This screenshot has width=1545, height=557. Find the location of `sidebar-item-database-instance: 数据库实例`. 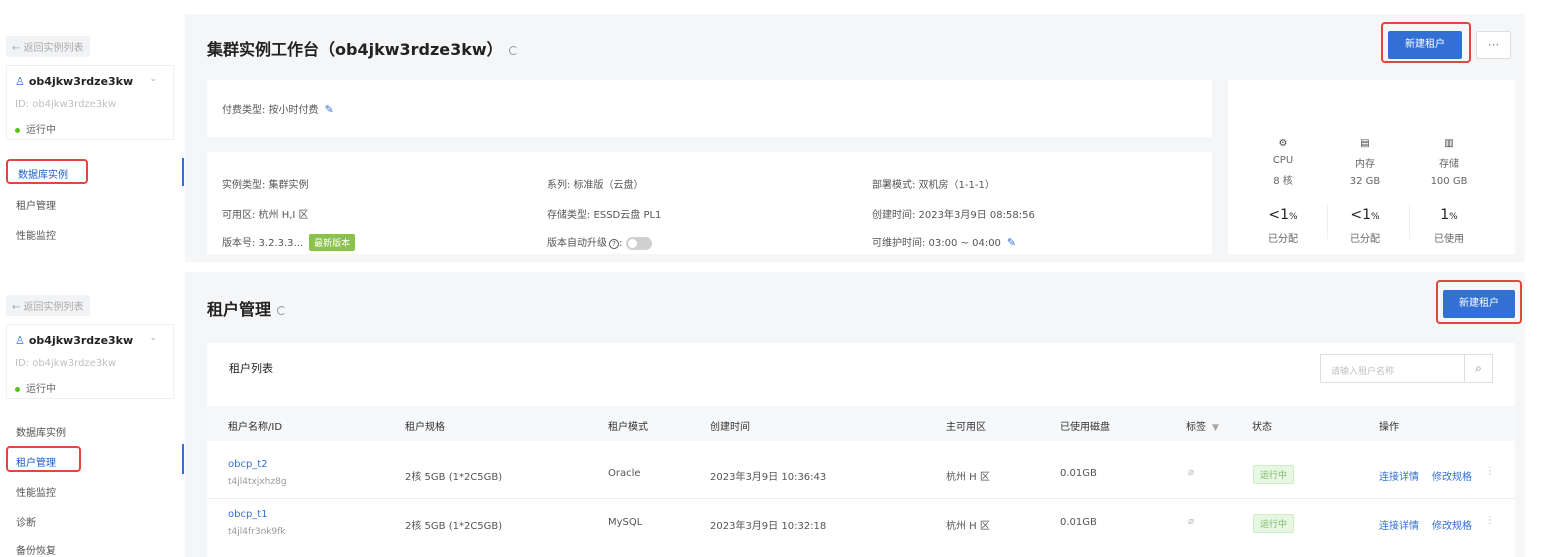

sidebar-item-database-instance: 数据库实例 is located at coordinates (41, 431).